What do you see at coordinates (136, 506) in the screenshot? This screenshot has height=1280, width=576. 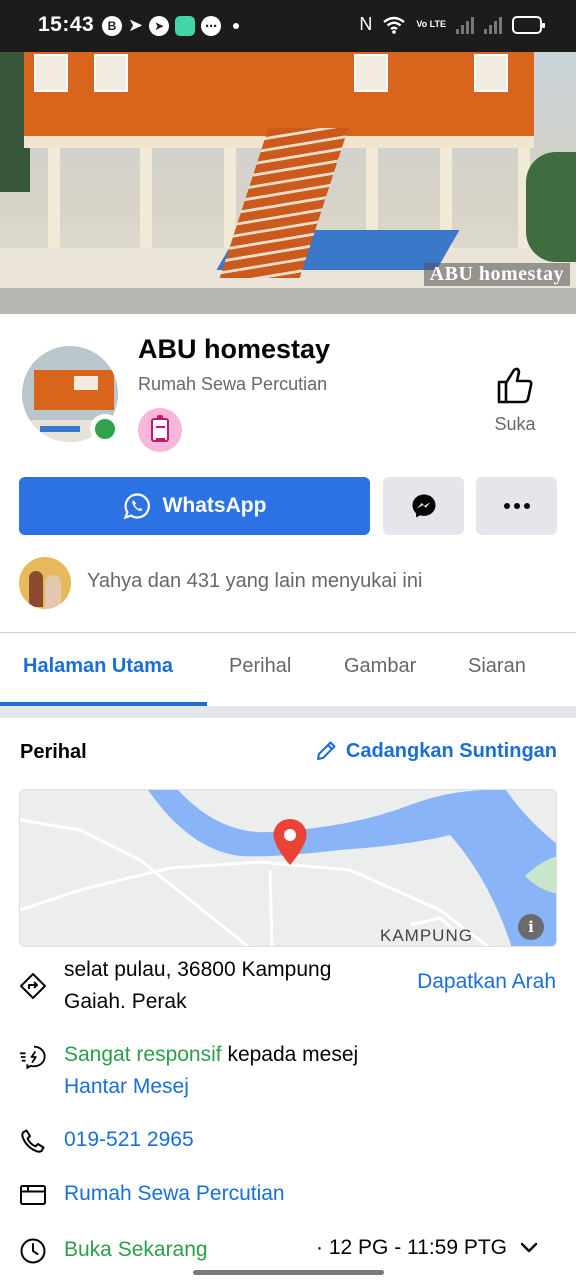 I see `whatsapp-icon` at bounding box center [136, 506].